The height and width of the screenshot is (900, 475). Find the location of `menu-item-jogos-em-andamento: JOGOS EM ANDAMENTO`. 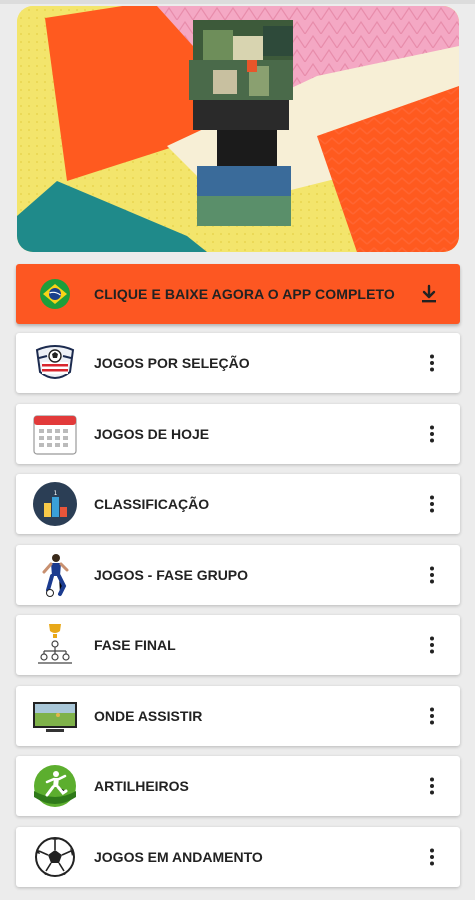

menu-item-jogos-em-andamento: JOGOS EM ANDAMENTO is located at coordinates (238, 856).